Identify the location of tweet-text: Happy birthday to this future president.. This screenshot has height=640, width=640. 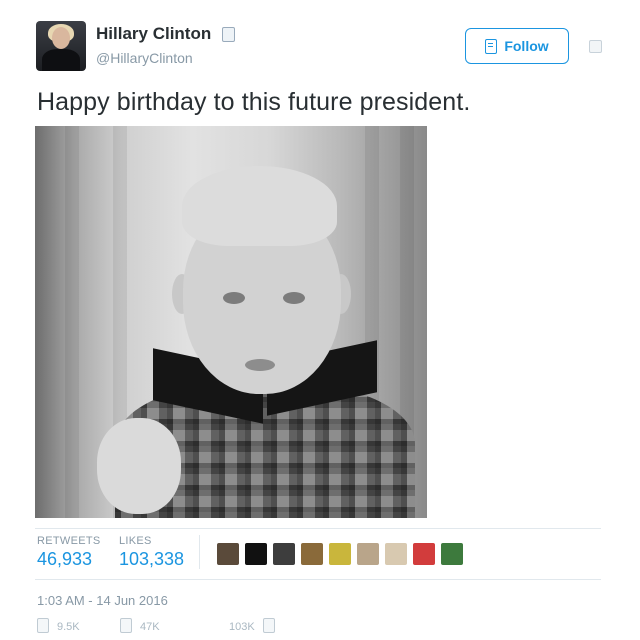
(254, 102).